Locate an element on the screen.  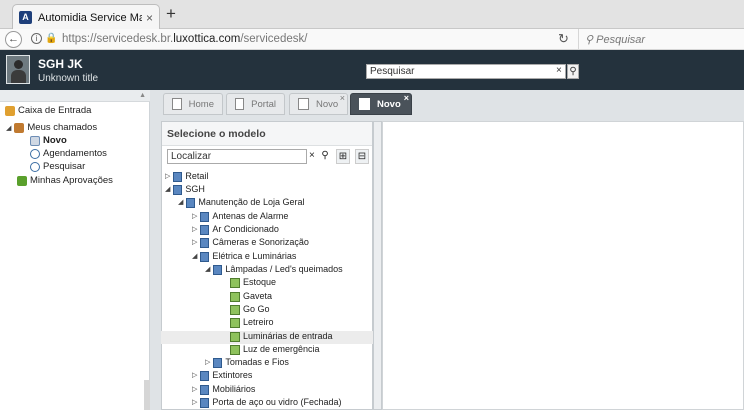
tree-node: ◢ Elétrica e Luminárias is located at coordinates (244, 256).